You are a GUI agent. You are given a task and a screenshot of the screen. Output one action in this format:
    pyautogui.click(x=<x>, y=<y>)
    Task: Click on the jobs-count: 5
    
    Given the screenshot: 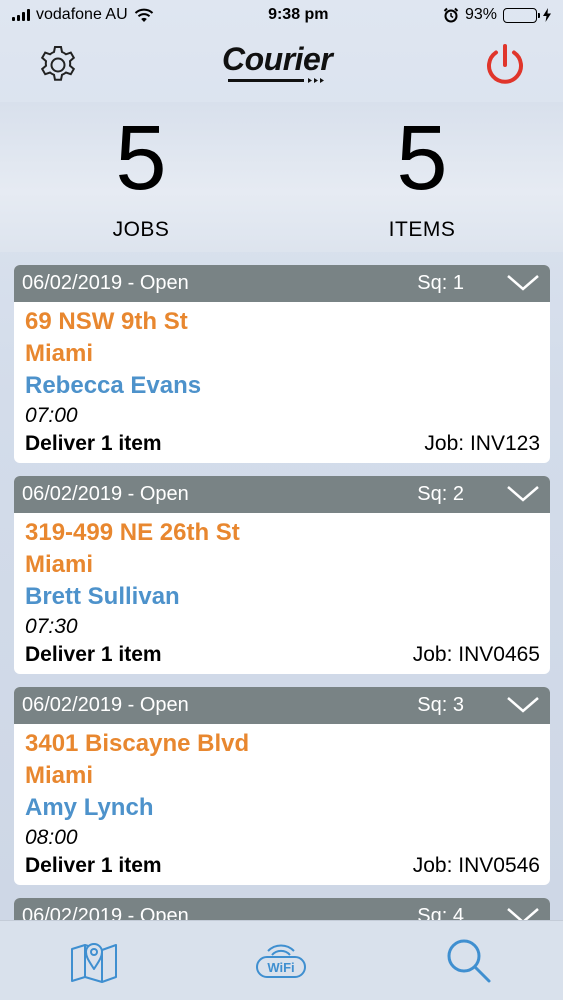 What is the action you would take?
    pyautogui.click(x=141, y=158)
    